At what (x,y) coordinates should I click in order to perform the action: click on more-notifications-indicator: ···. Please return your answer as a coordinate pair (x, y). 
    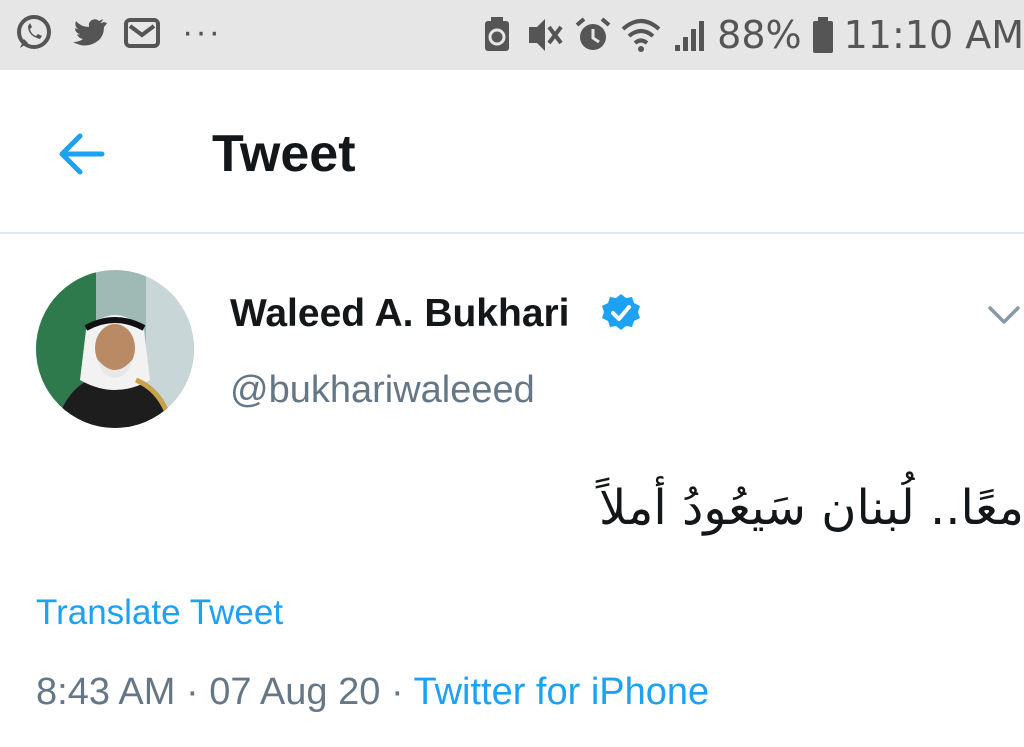
    Looking at the image, I should click on (202, 32).